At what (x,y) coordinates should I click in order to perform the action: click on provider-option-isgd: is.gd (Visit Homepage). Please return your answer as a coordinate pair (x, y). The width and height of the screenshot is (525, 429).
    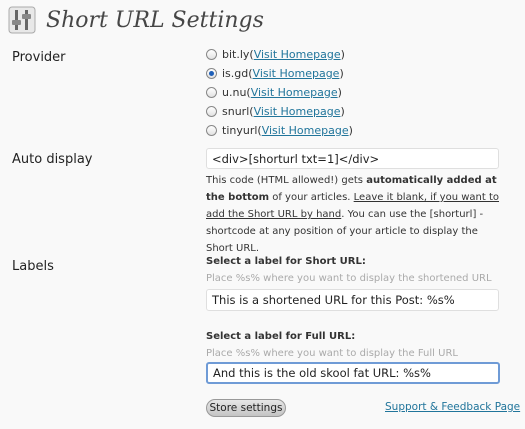
    Looking at the image, I should click on (279, 73).